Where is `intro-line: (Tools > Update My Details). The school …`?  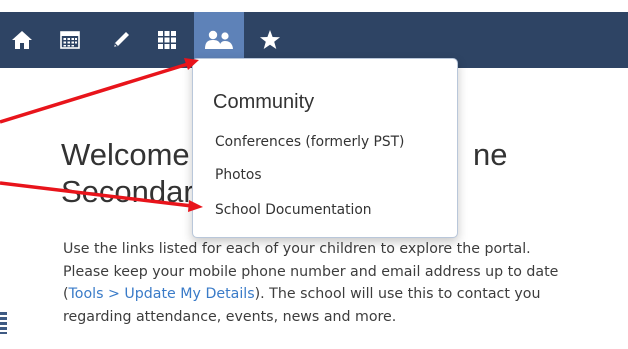
intro-line: (Tools > Update My Details). The school … is located at coordinates (333, 294).